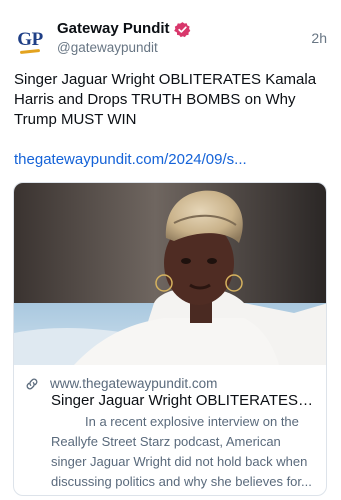 The height and width of the screenshot is (500, 341). I want to click on author-name-row: Gateway Pundit, so click(124, 29).